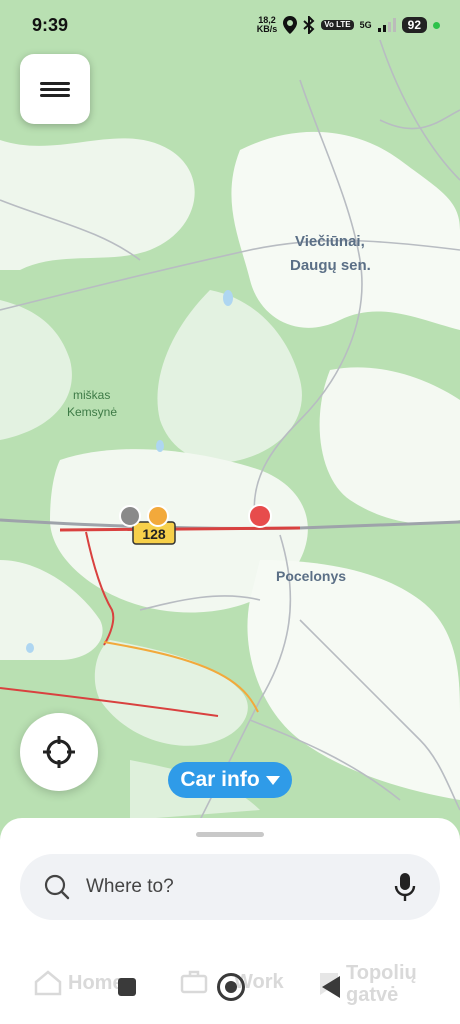 The image size is (460, 1024). What do you see at coordinates (436, 25) in the screenshot?
I see `privacy-indicator-dot` at bounding box center [436, 25].